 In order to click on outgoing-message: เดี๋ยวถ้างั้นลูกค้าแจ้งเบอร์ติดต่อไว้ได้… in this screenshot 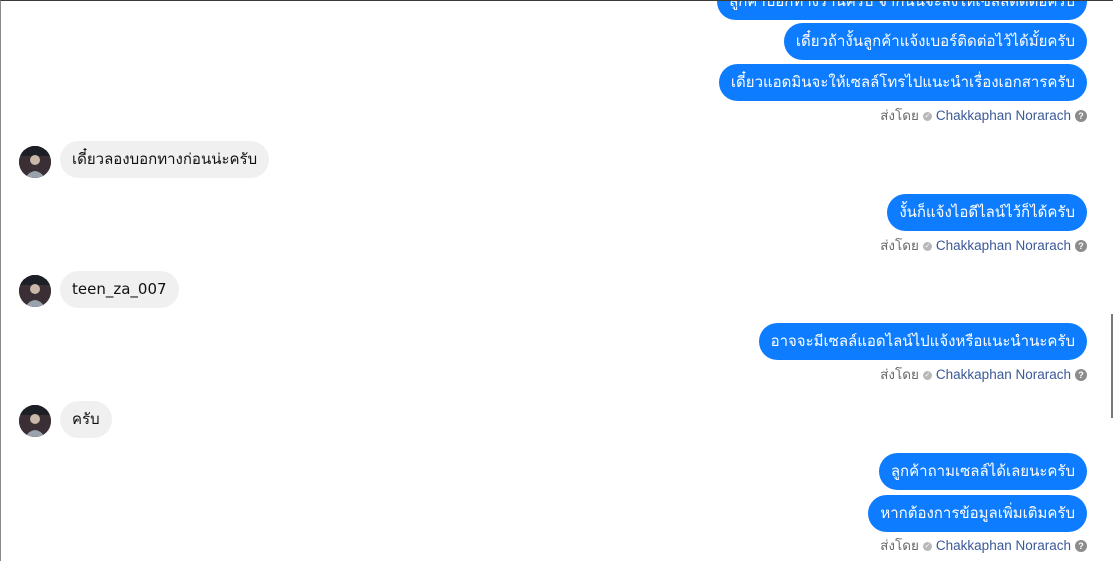, I will do `click(935, 41)`.